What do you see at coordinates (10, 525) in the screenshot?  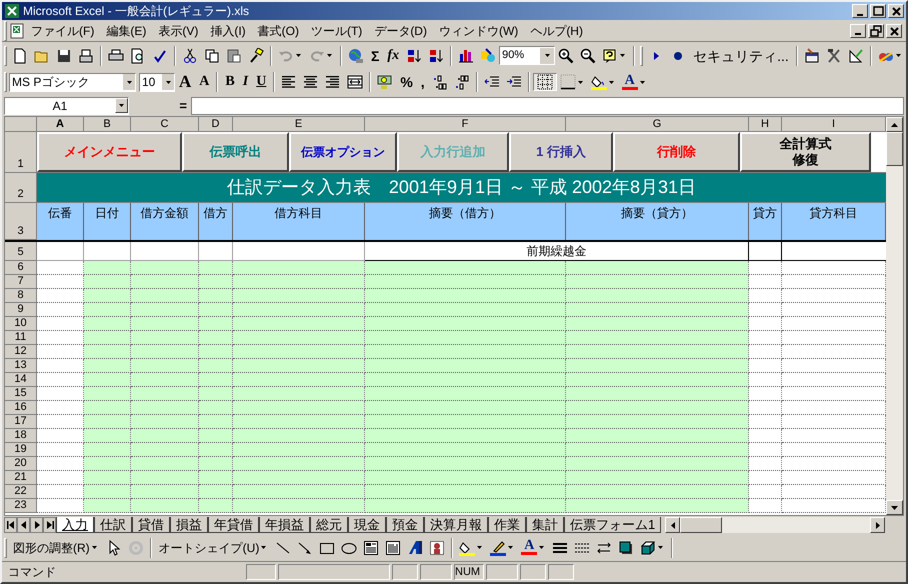 I see `tab-scroll-first-button` at bounding box center [10, 525].